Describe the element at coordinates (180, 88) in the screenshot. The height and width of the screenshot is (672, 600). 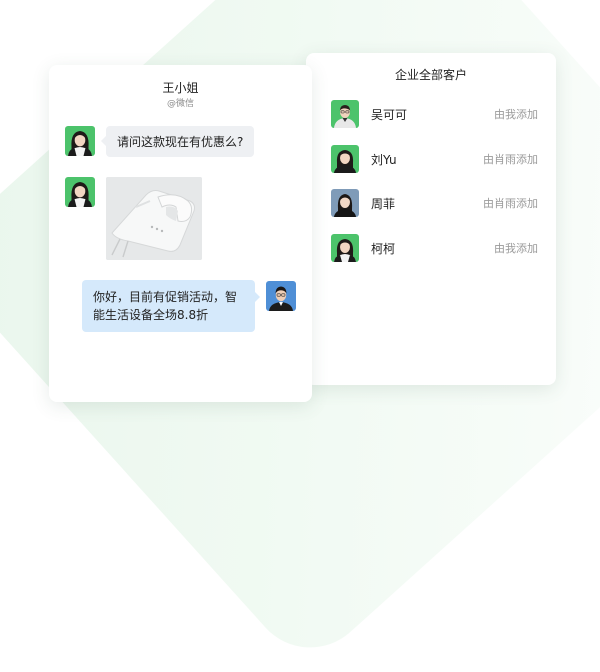
I see `chat-contact-name: 王小姐` at that location.